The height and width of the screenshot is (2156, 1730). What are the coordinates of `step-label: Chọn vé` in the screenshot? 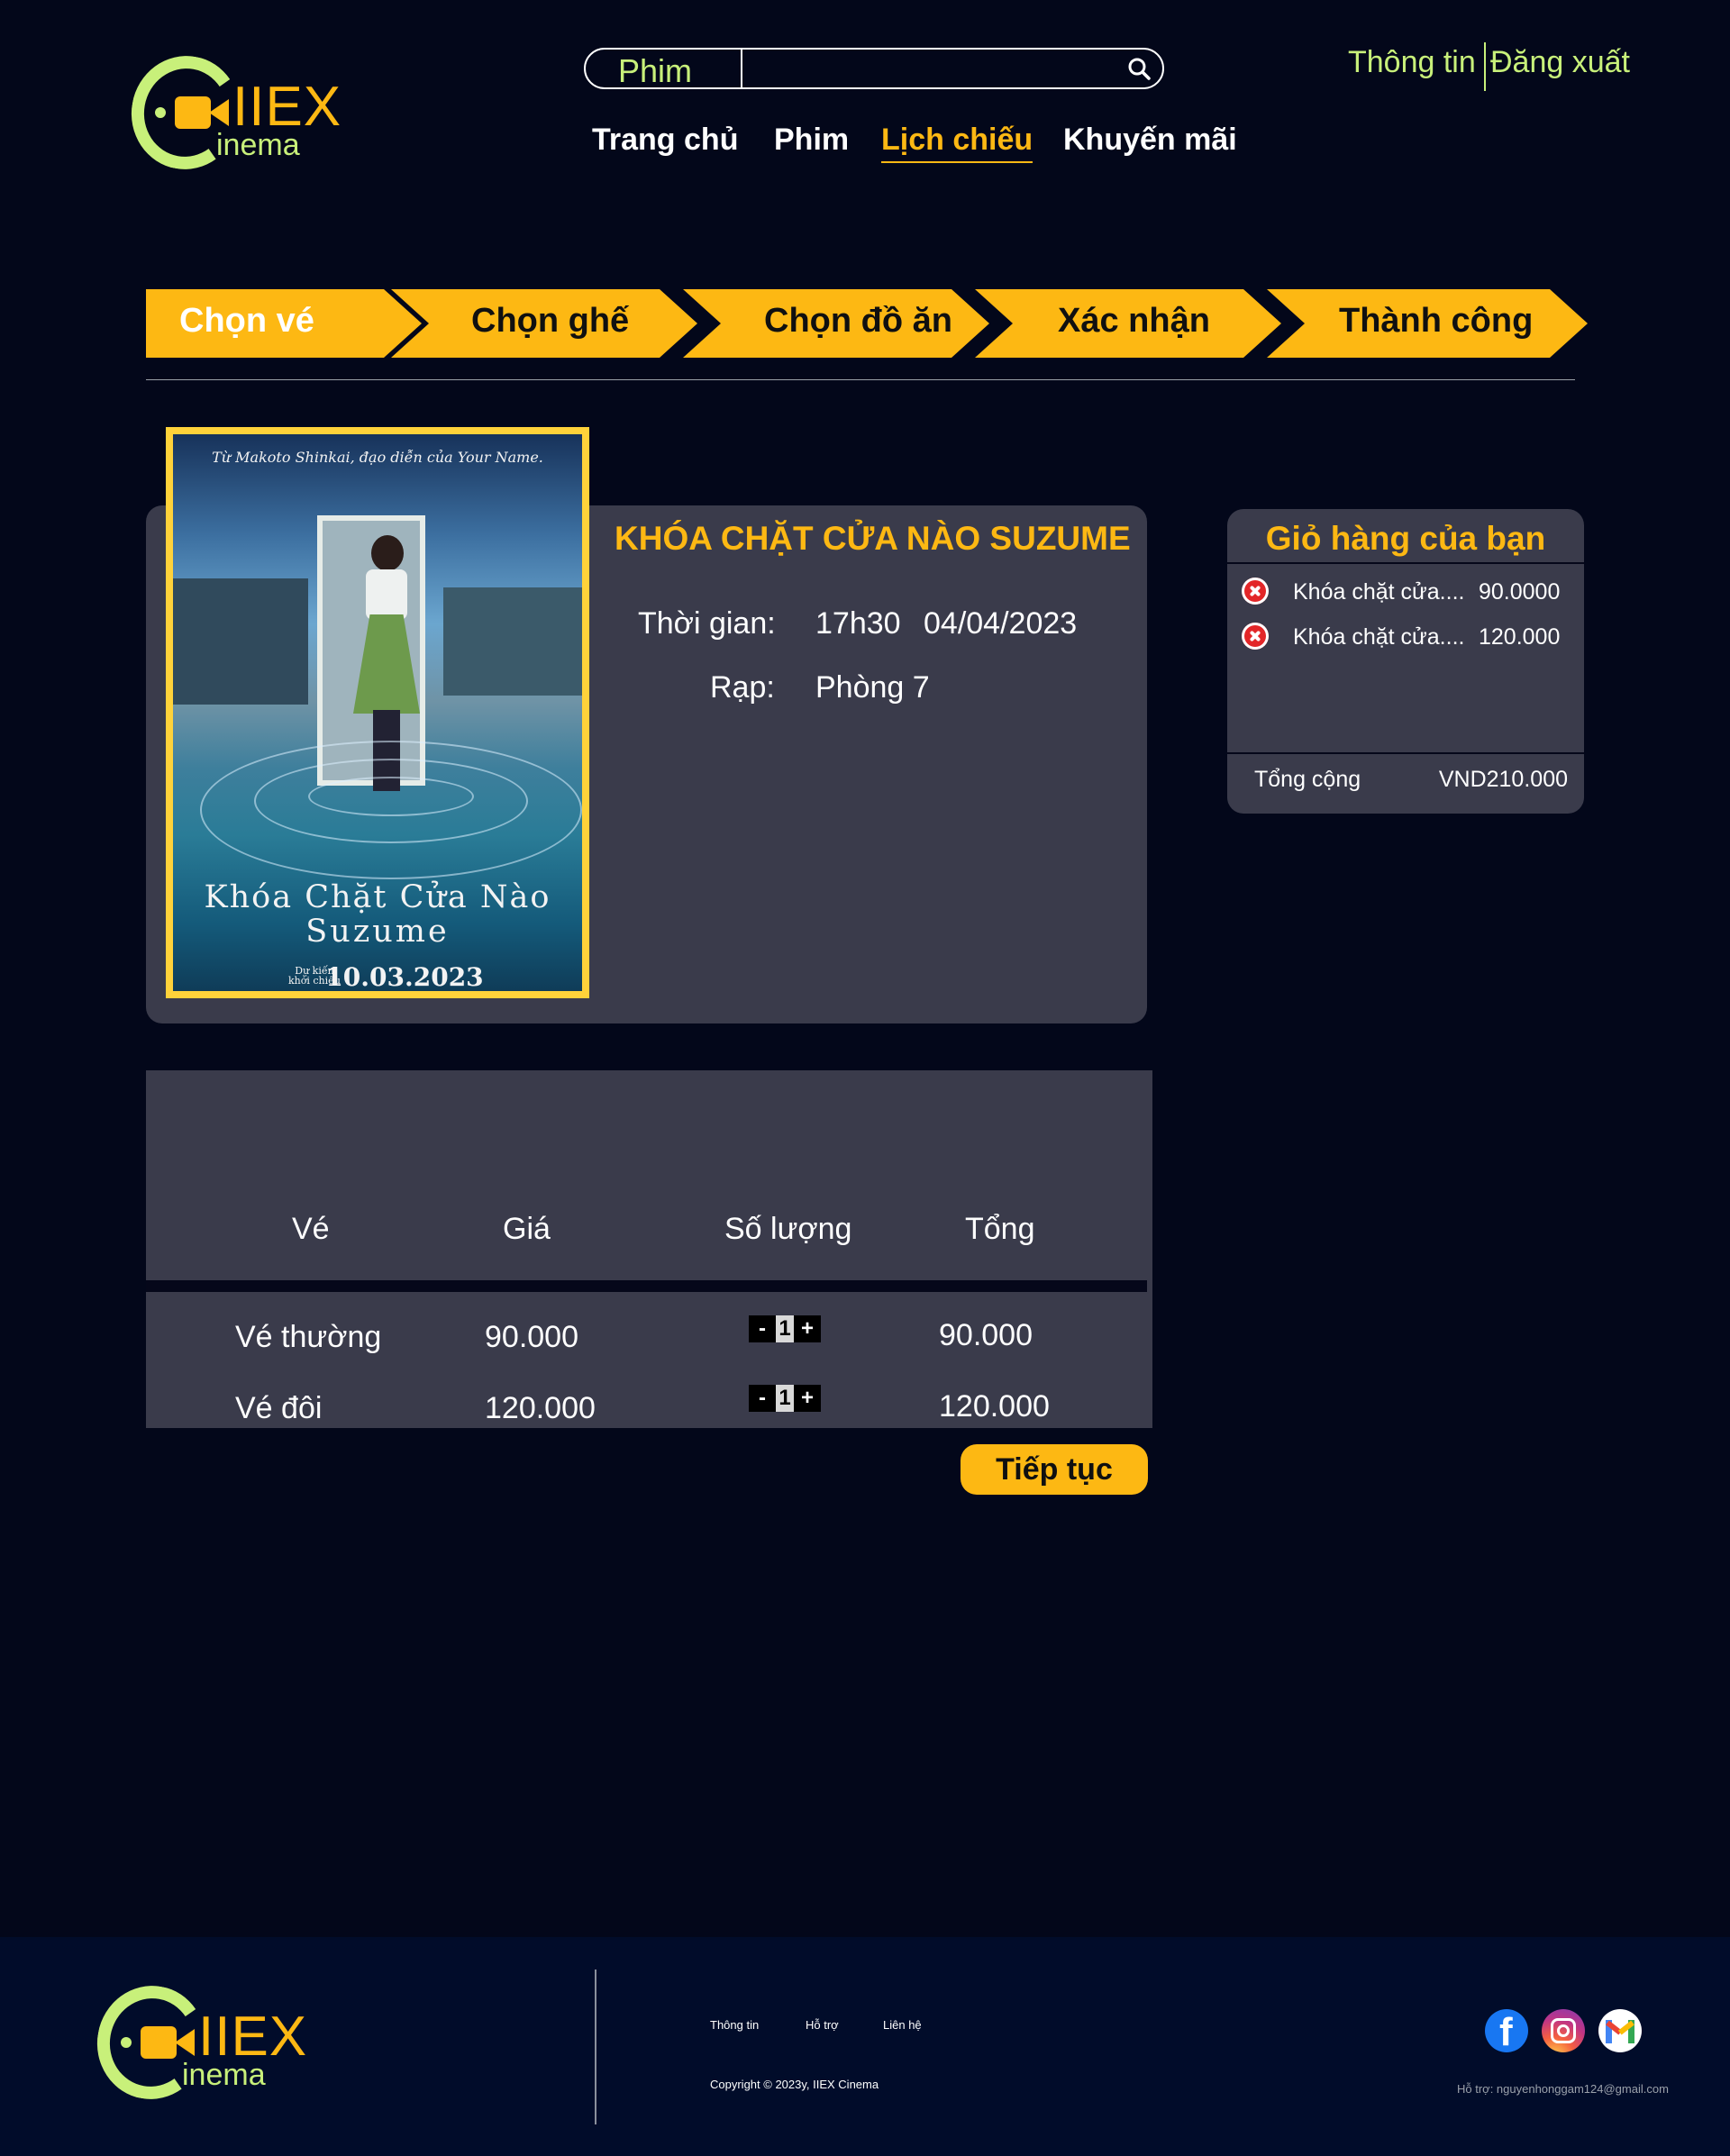 It's located at (246, 321).